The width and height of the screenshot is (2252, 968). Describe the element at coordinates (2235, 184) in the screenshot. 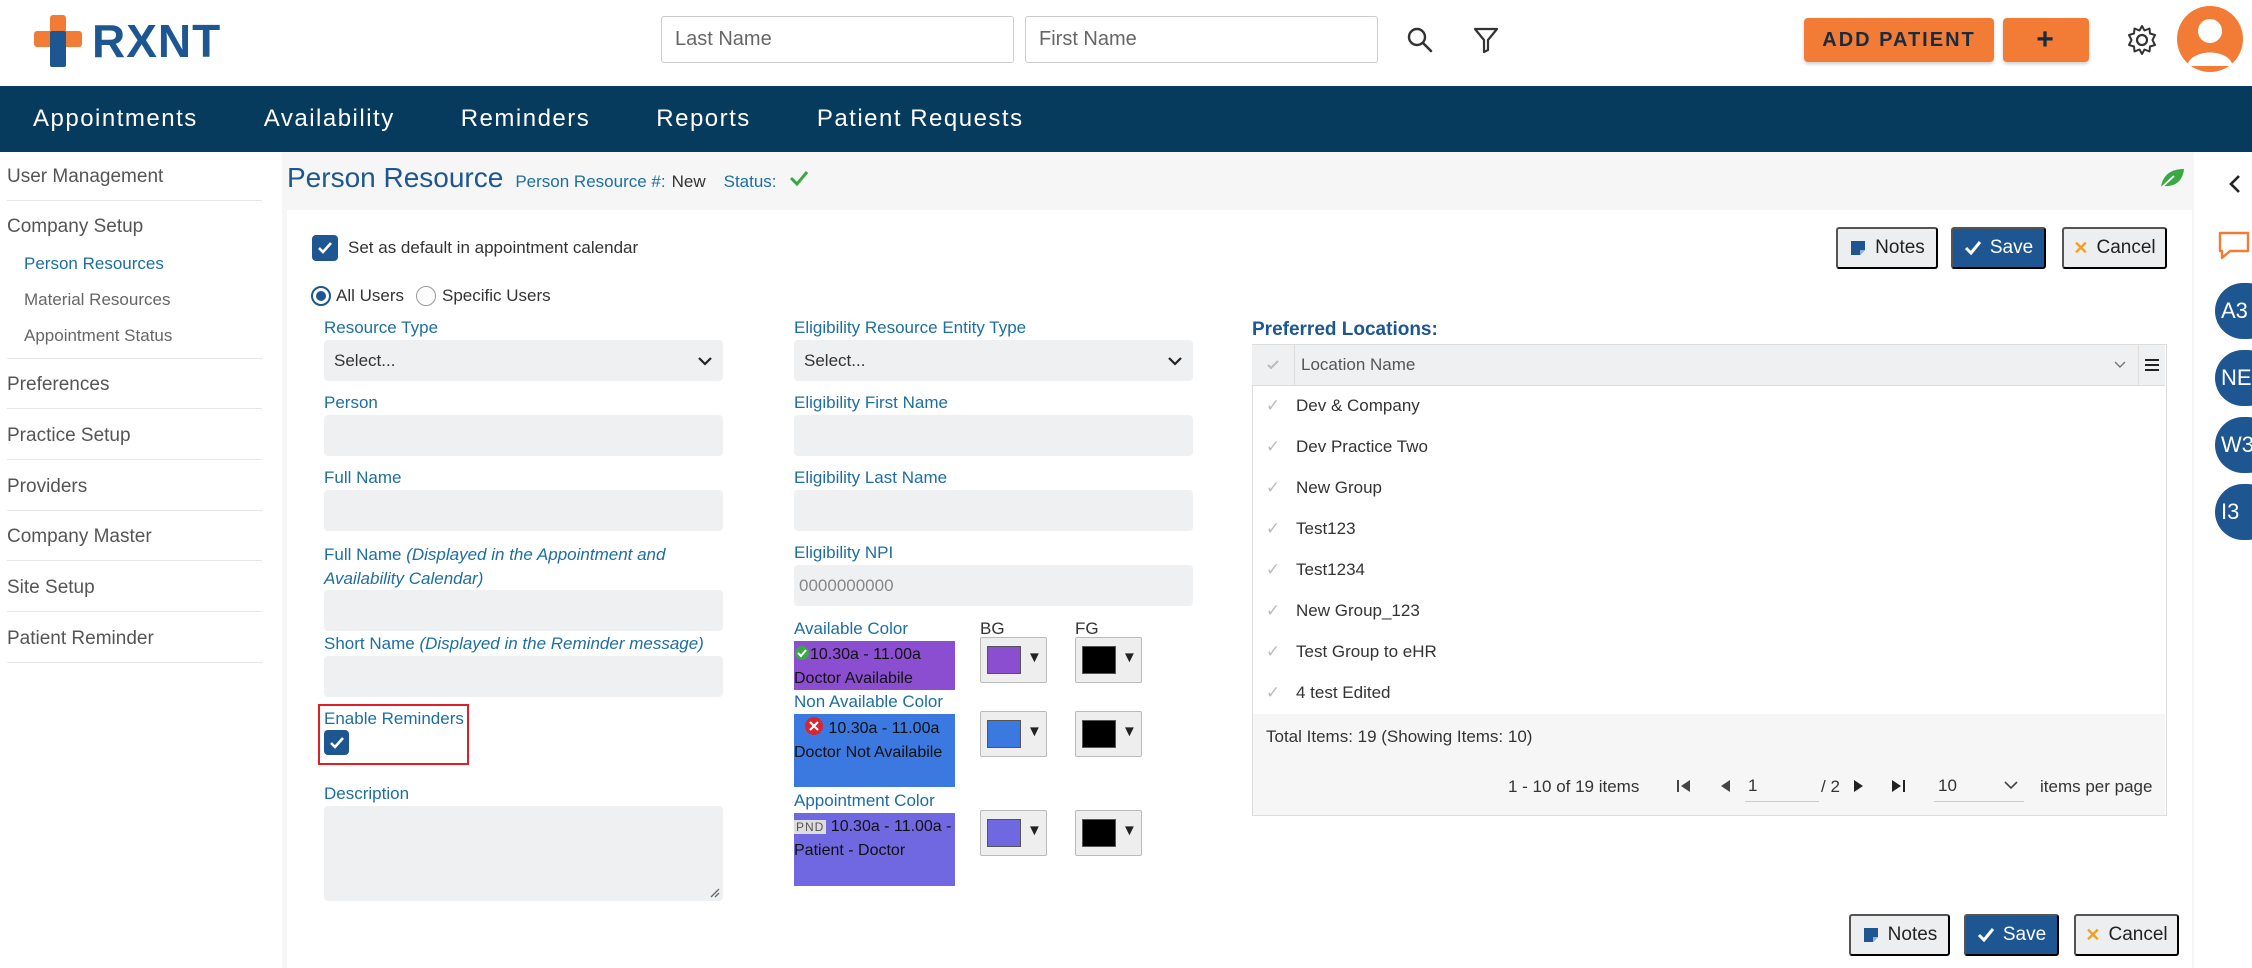

I see `chevron-left-icon` at that location.